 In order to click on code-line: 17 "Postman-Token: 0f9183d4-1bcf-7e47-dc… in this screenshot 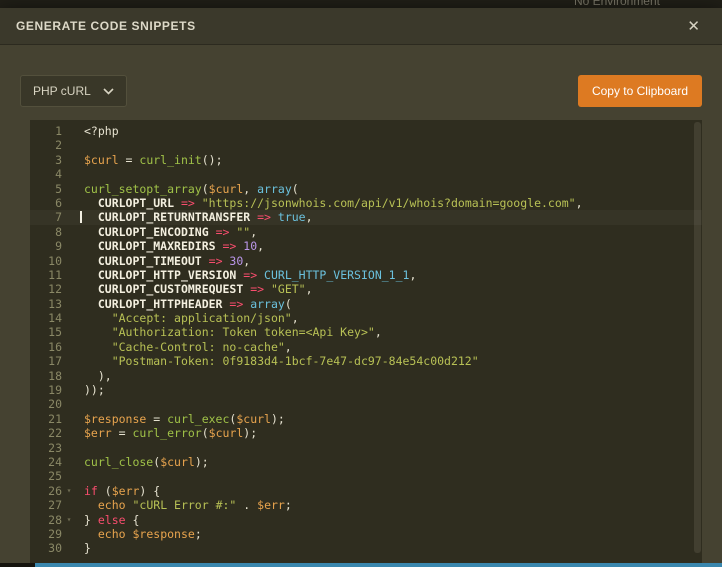, I will do `click(366, 361)`.